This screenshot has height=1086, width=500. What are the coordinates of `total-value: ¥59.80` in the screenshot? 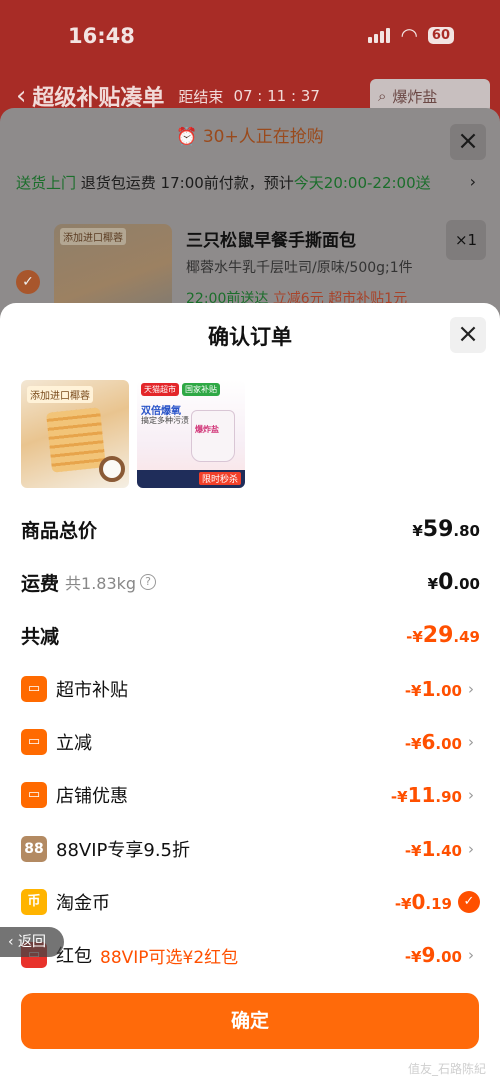 It's located at (446, 529).